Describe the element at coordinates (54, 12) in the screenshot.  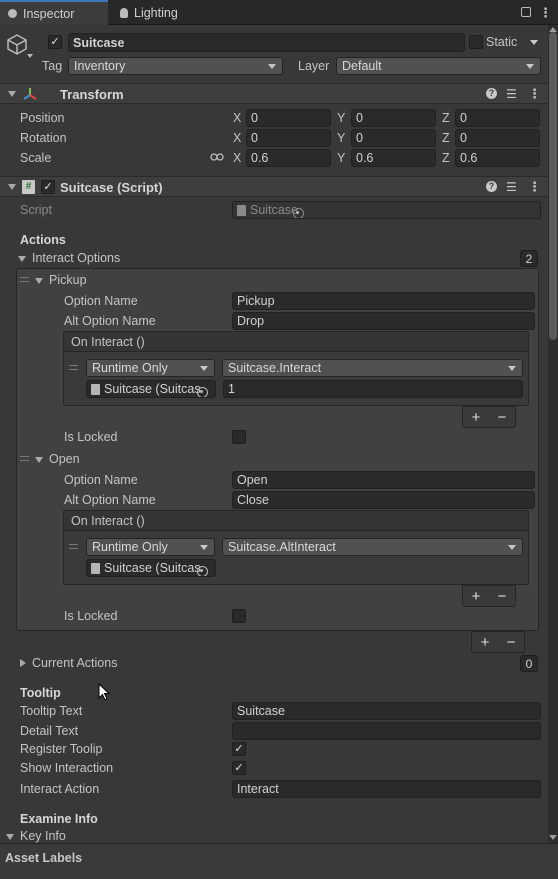
I see `tab-inspector: Inspector` at that location.